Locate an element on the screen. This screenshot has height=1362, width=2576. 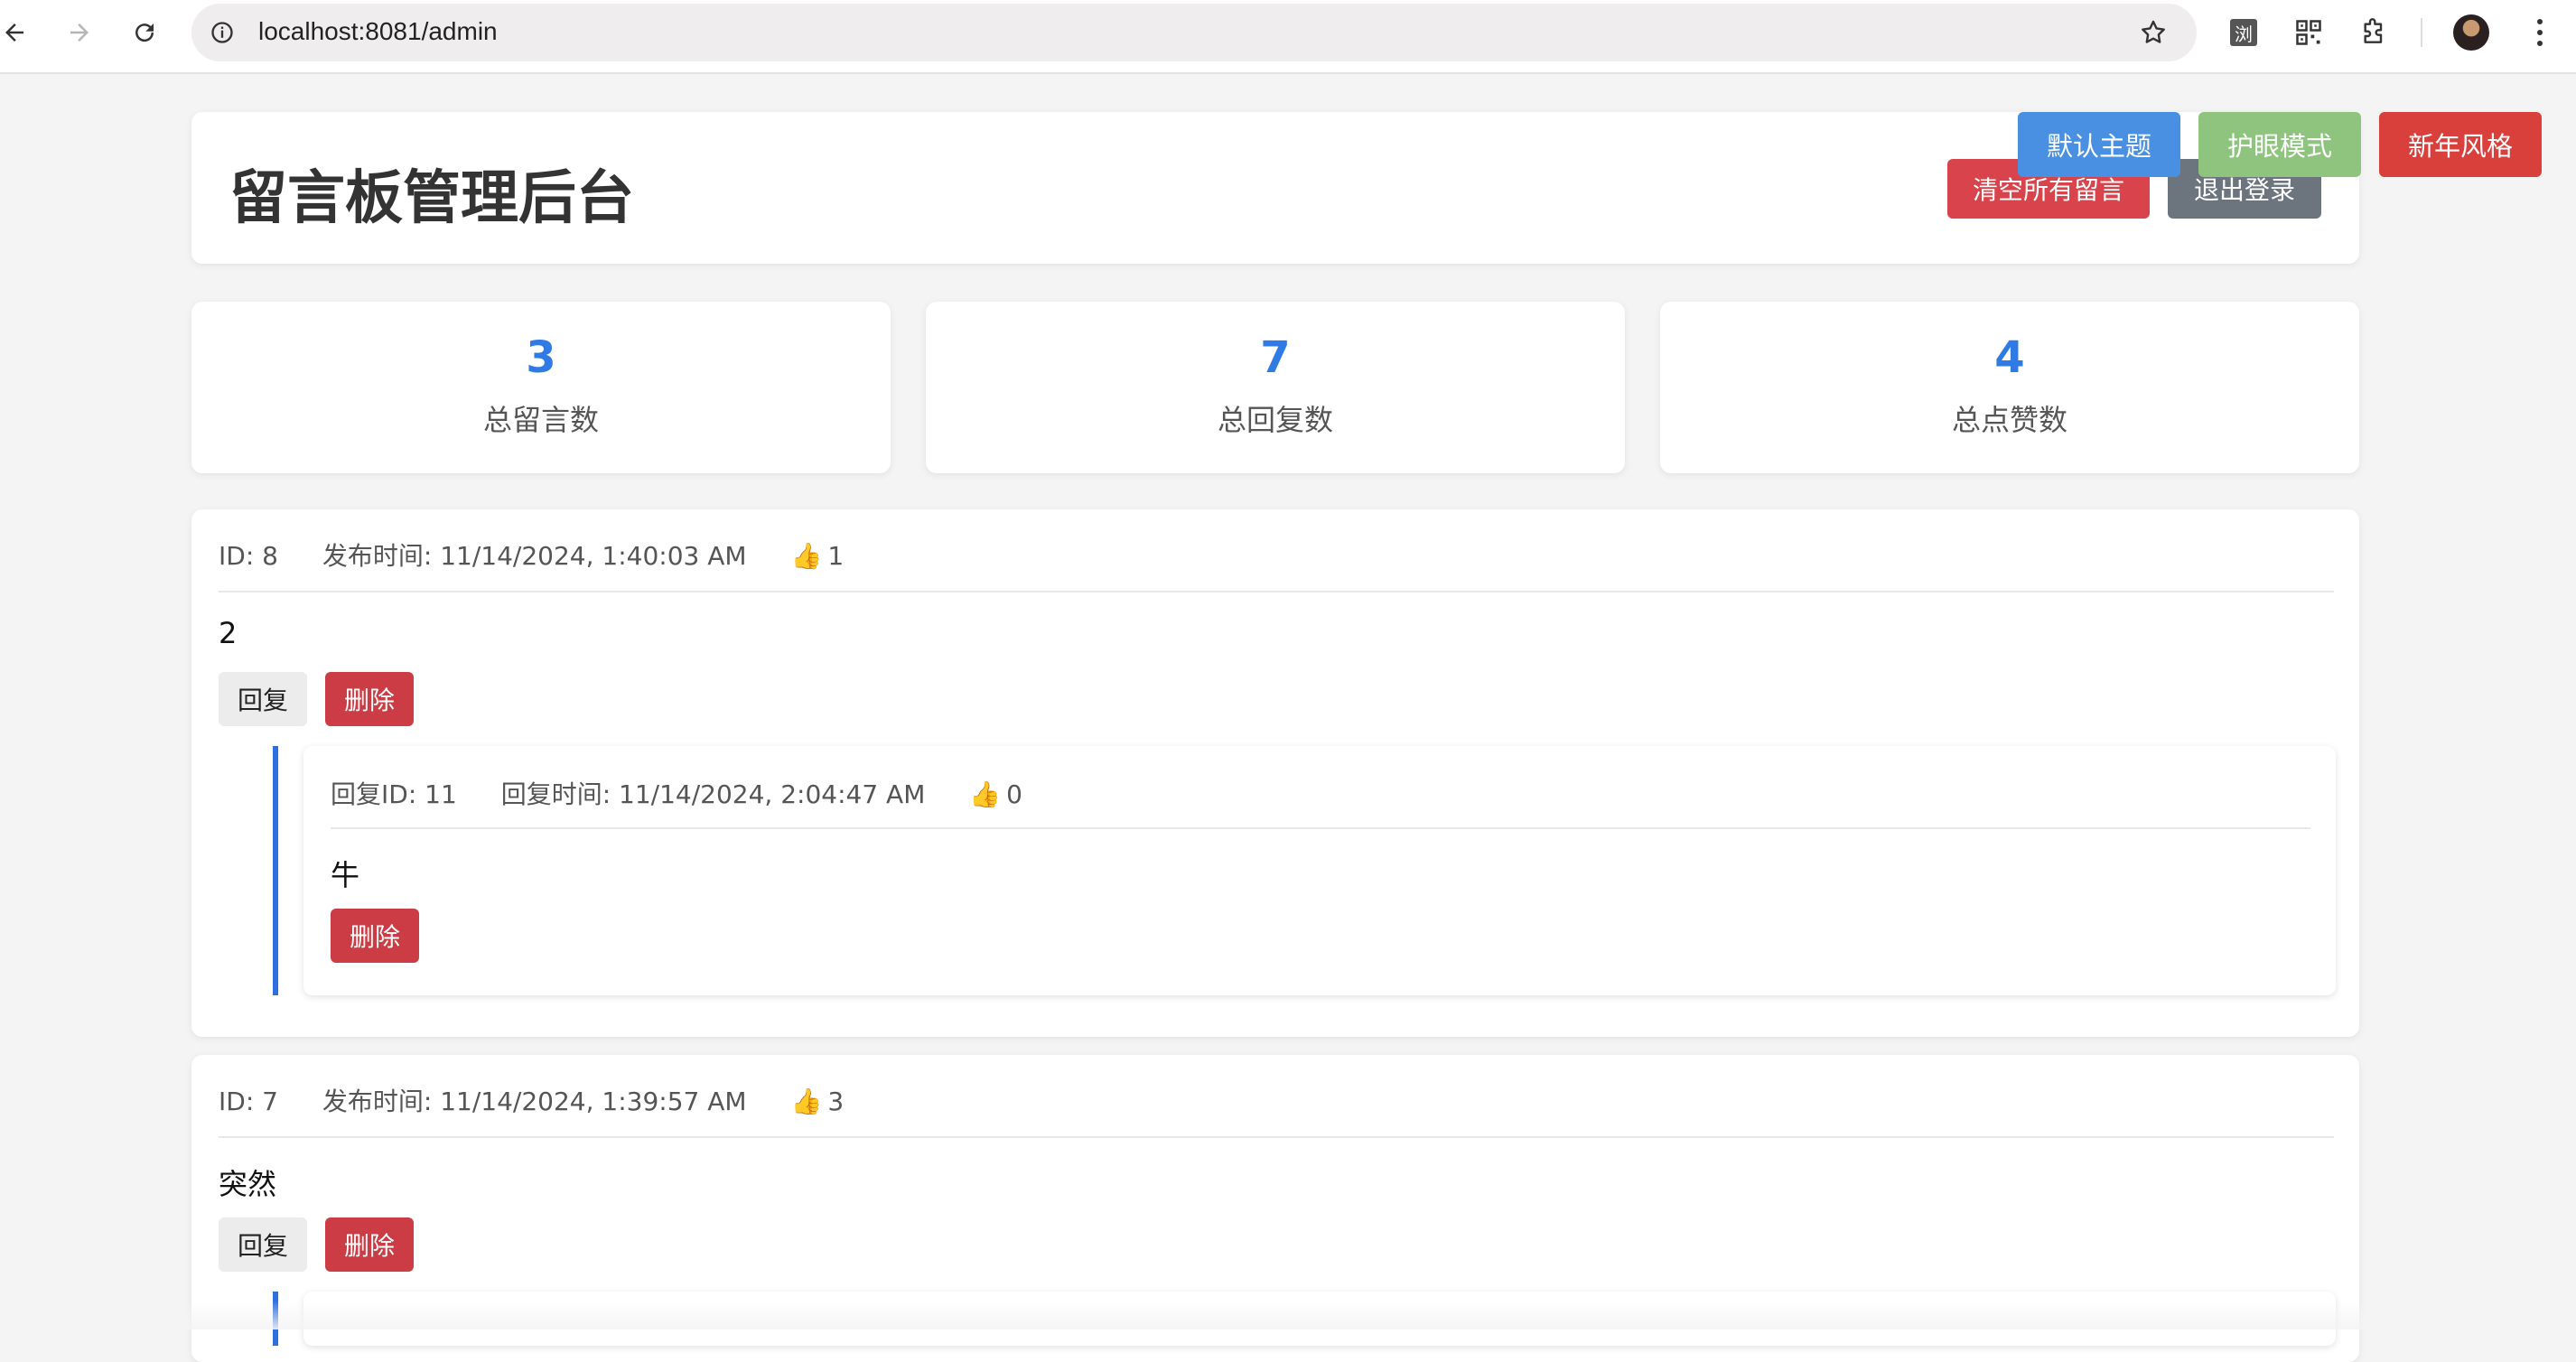
message-time: 发布时间: 11/14/2024, 1:40:03 AM is located at coordinates (535, 556).